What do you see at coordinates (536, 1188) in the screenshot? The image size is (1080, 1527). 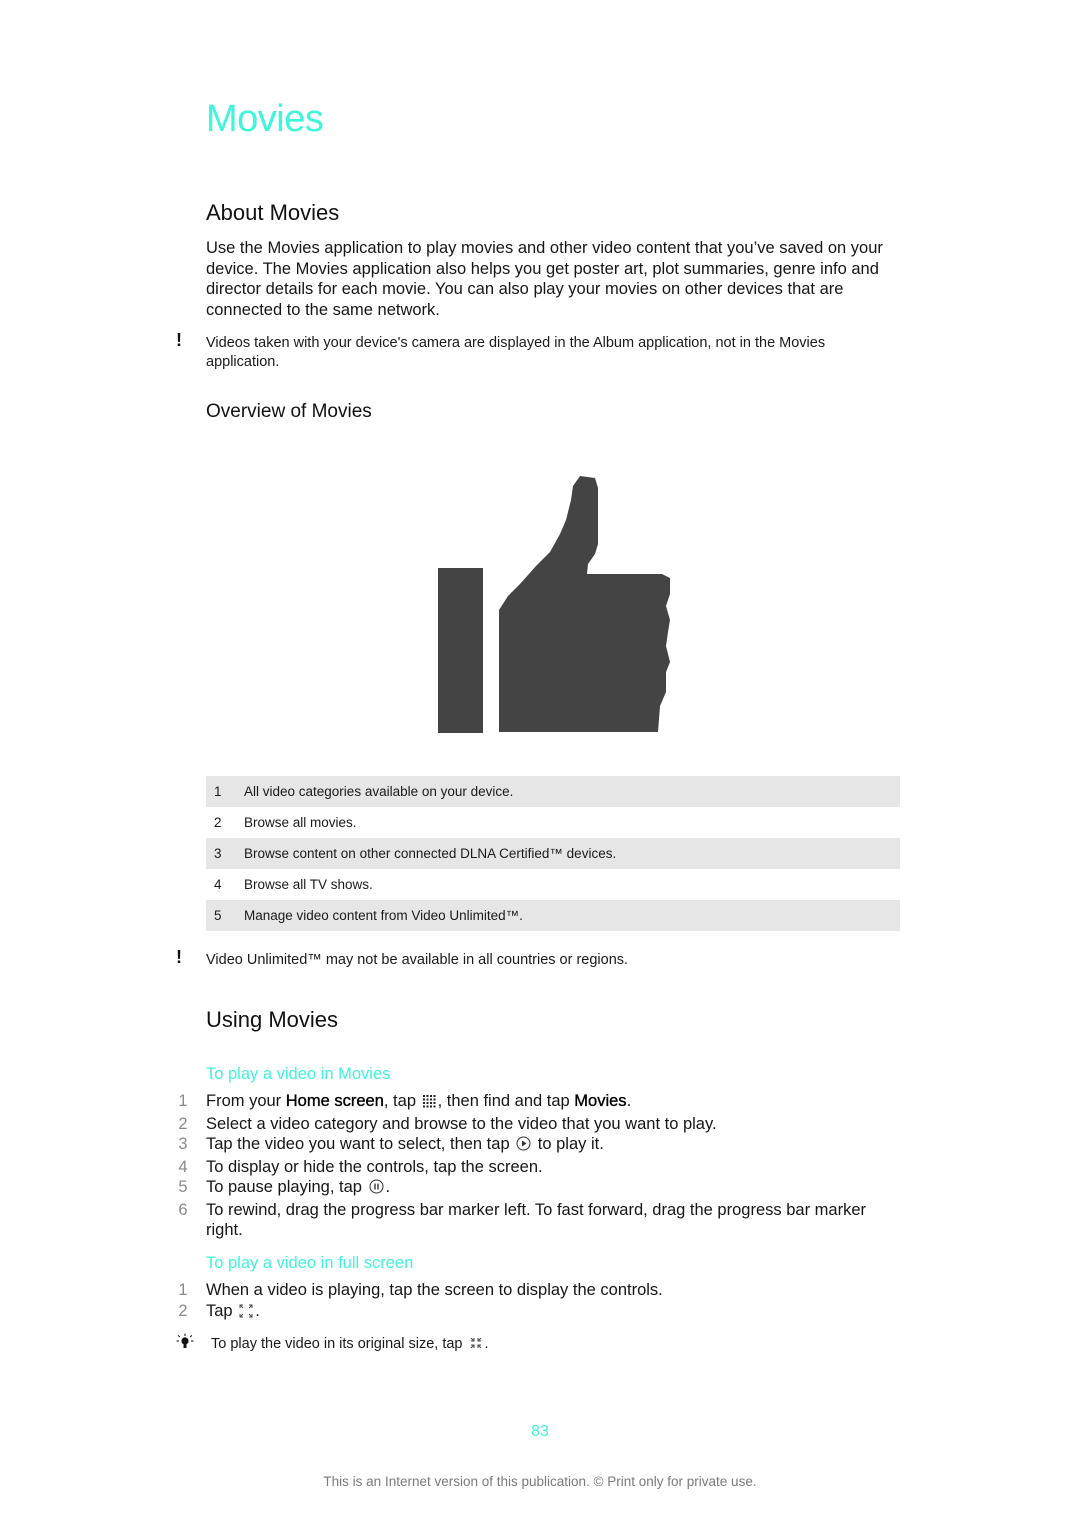 I see `step-item: 5 To pause playing, tap .` at bounding box center [536, 1188].